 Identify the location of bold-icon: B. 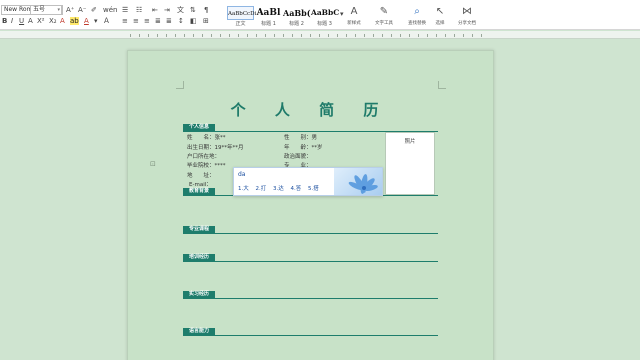
(4, 21).